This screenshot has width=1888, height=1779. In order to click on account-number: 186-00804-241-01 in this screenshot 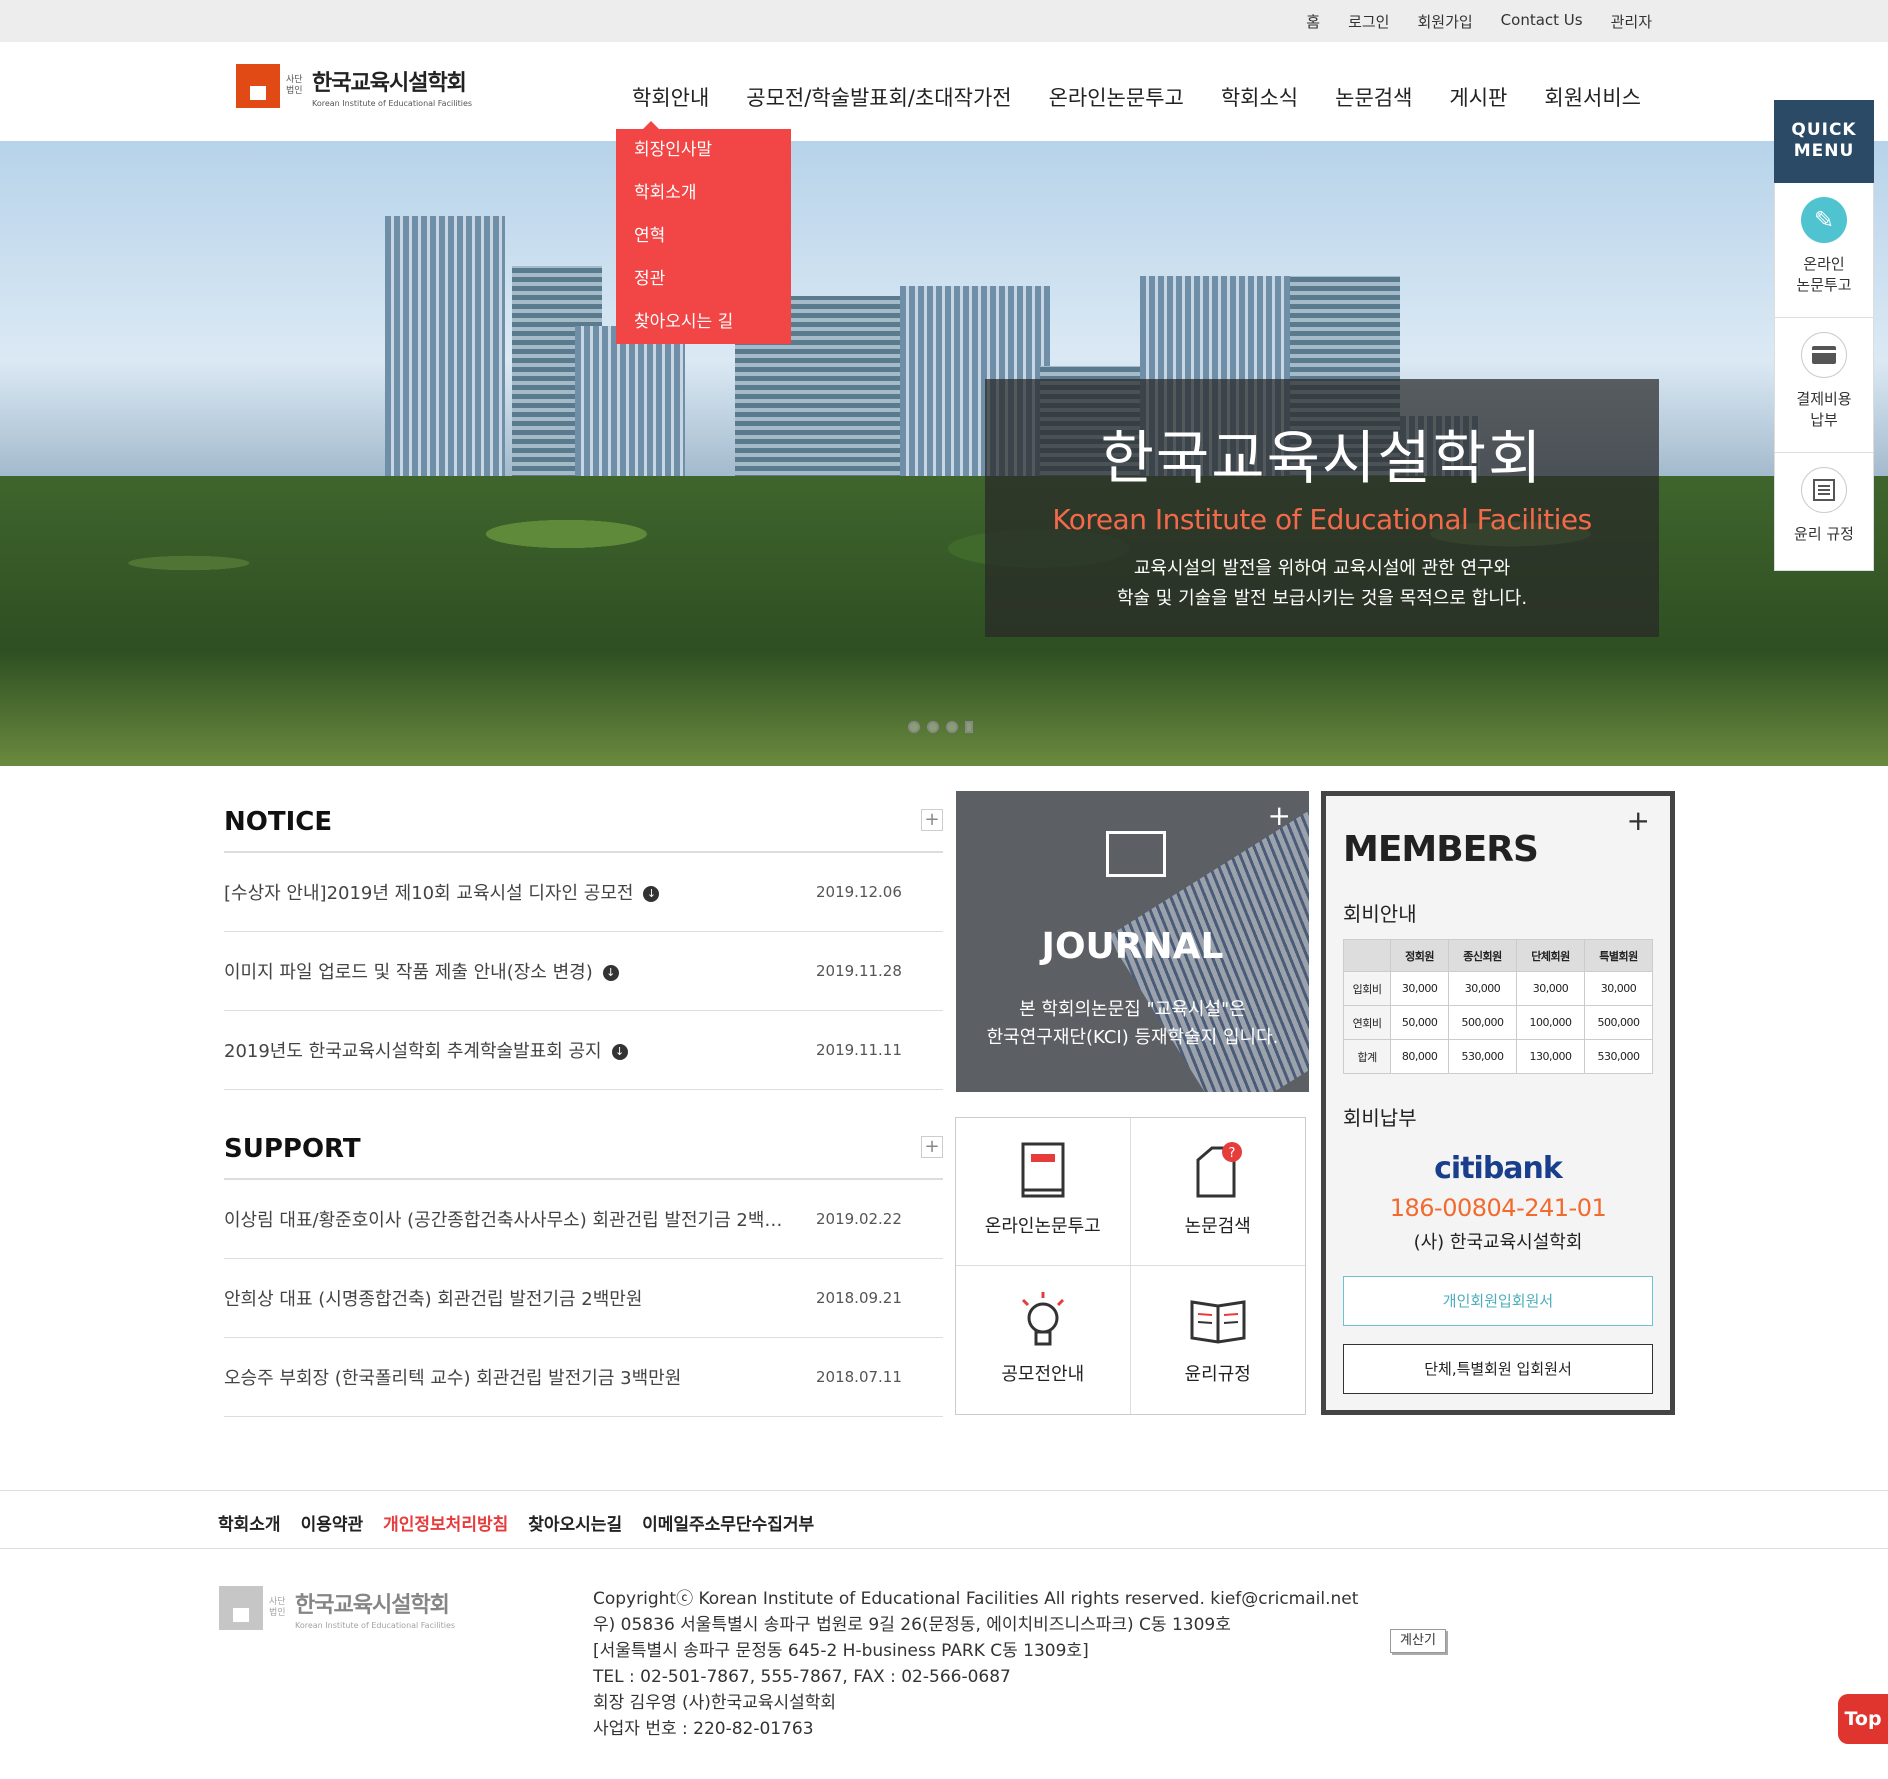, I will do `click(1498, 1208)`.